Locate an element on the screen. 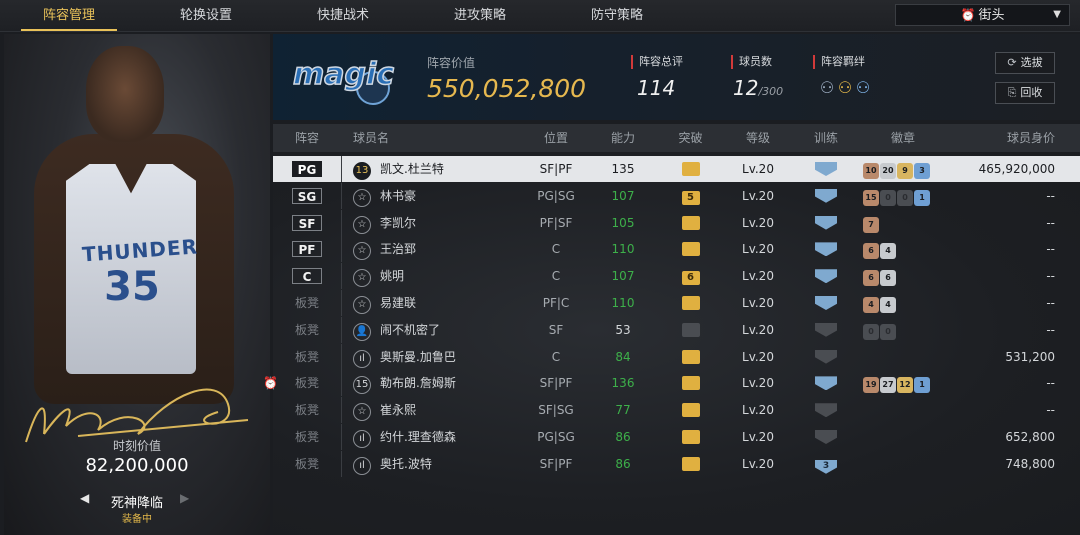 Image resolution: width=1080 pixels, height=535 pixels. player-price: 748,800 is located at coordinates (1030, 463).